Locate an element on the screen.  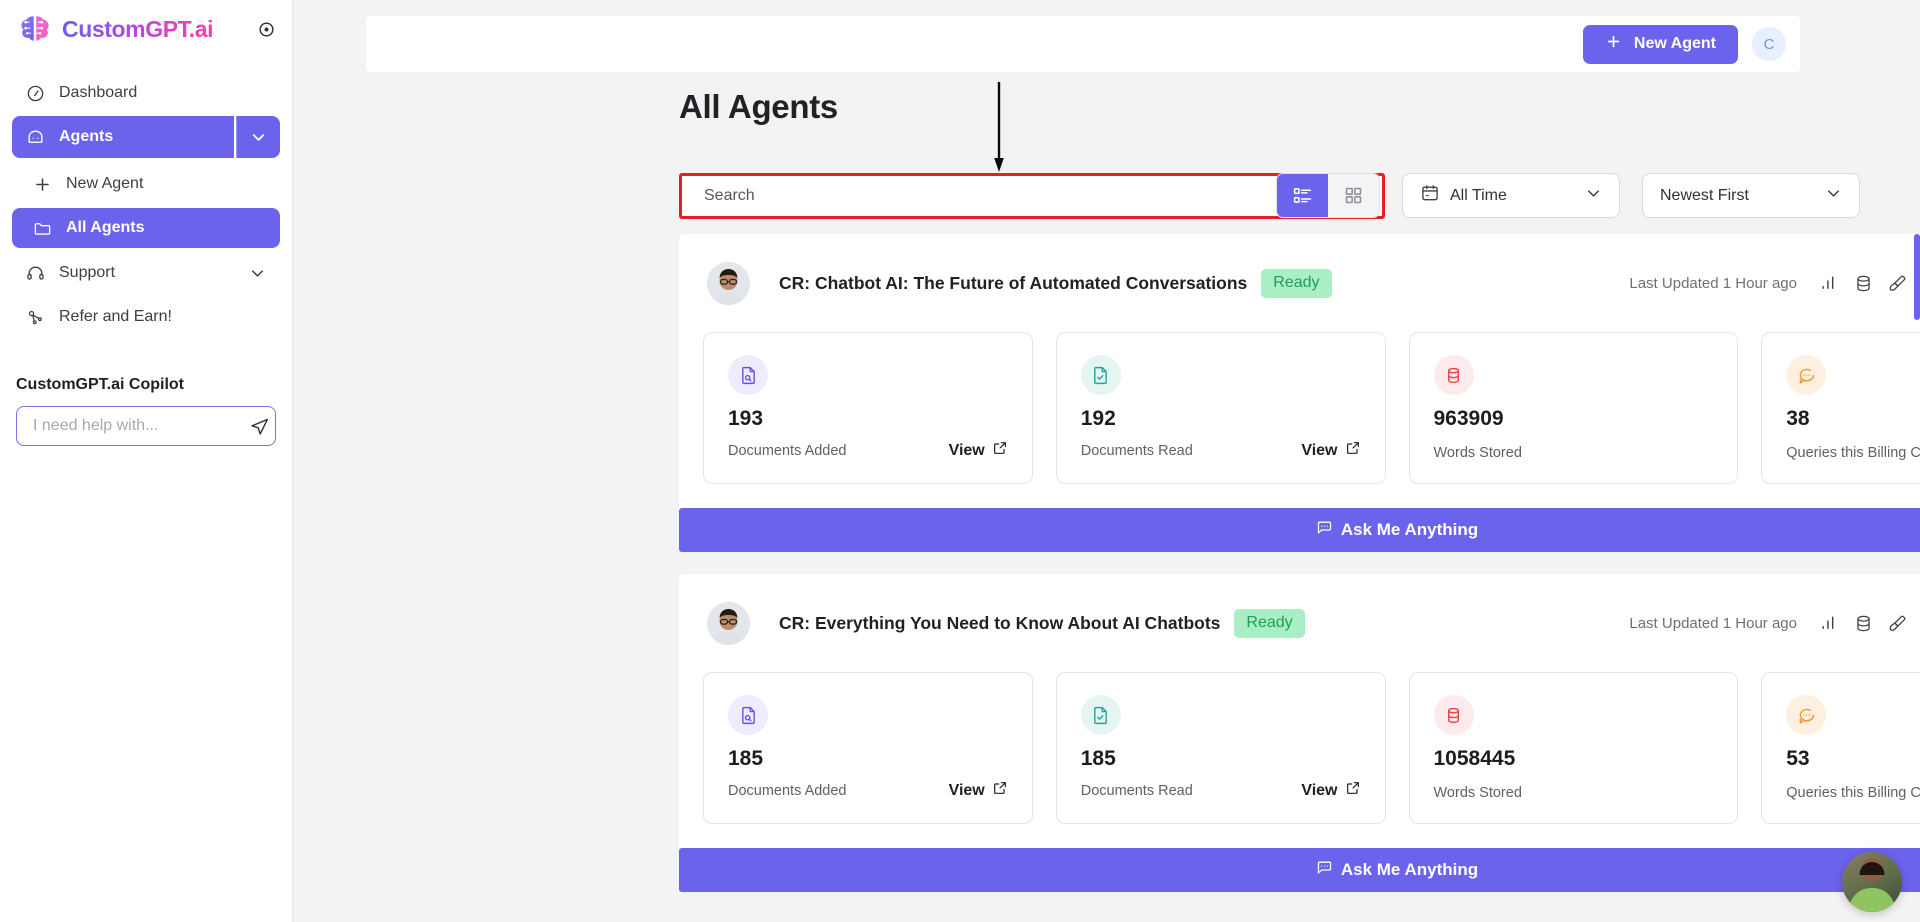
annotation-arrow-icon is located at coordinates (999, 128).